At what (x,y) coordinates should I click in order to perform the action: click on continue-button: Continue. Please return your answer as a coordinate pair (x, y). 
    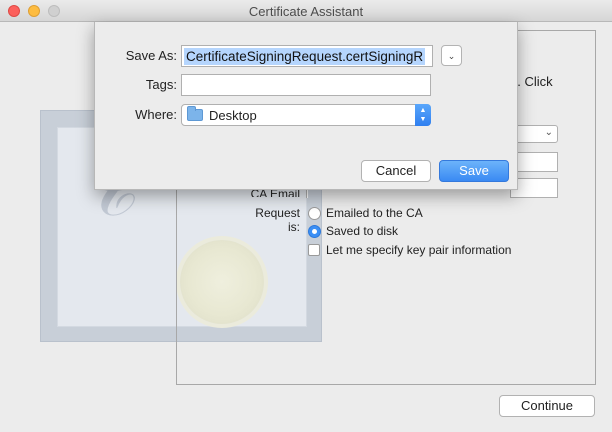
    Looking at the image, I should click on (547, 406).